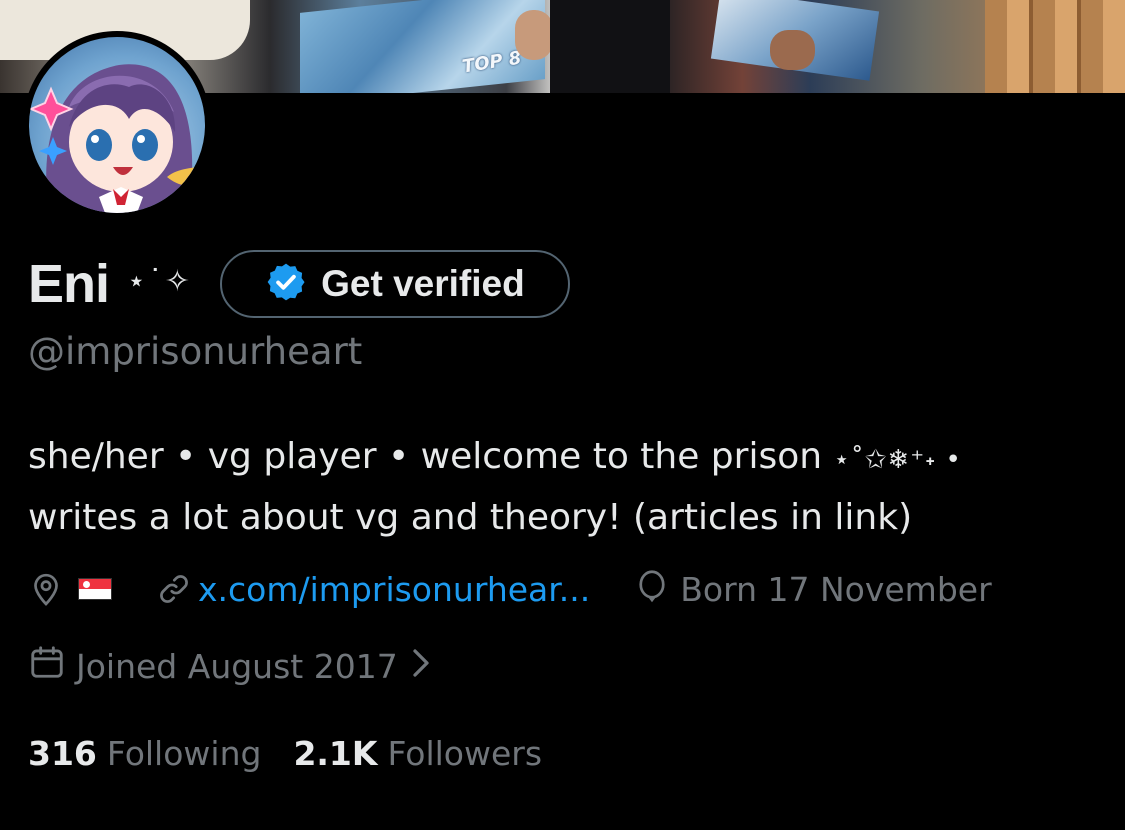 Image resolution: width=1125 pixels, height=830 pixels. I want to click on link-icon, so click(174, 589).